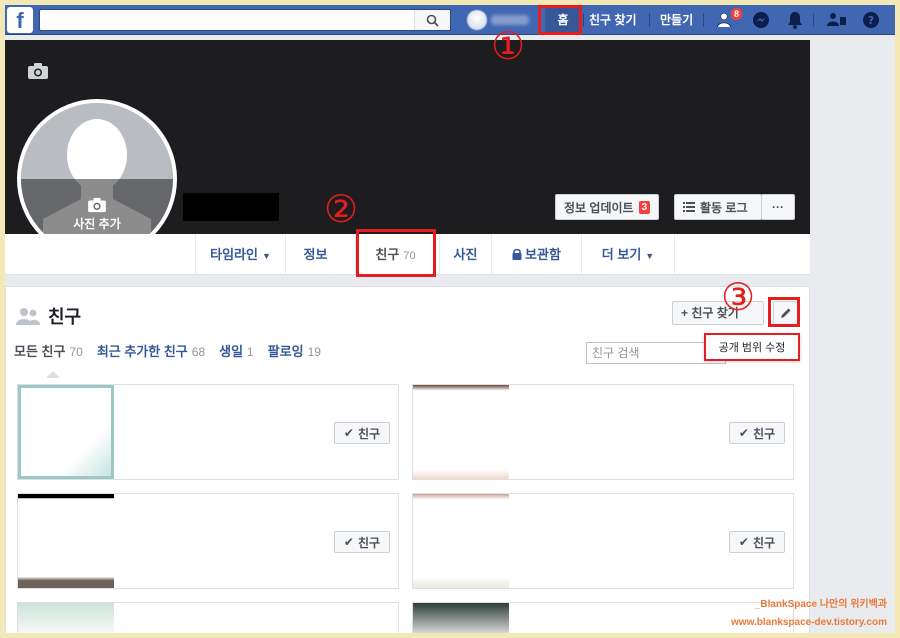 Image resolution: width=900 pixels, height=638 pixels. I want to click on tab-archive-label: 보관함, so click(543, 254).